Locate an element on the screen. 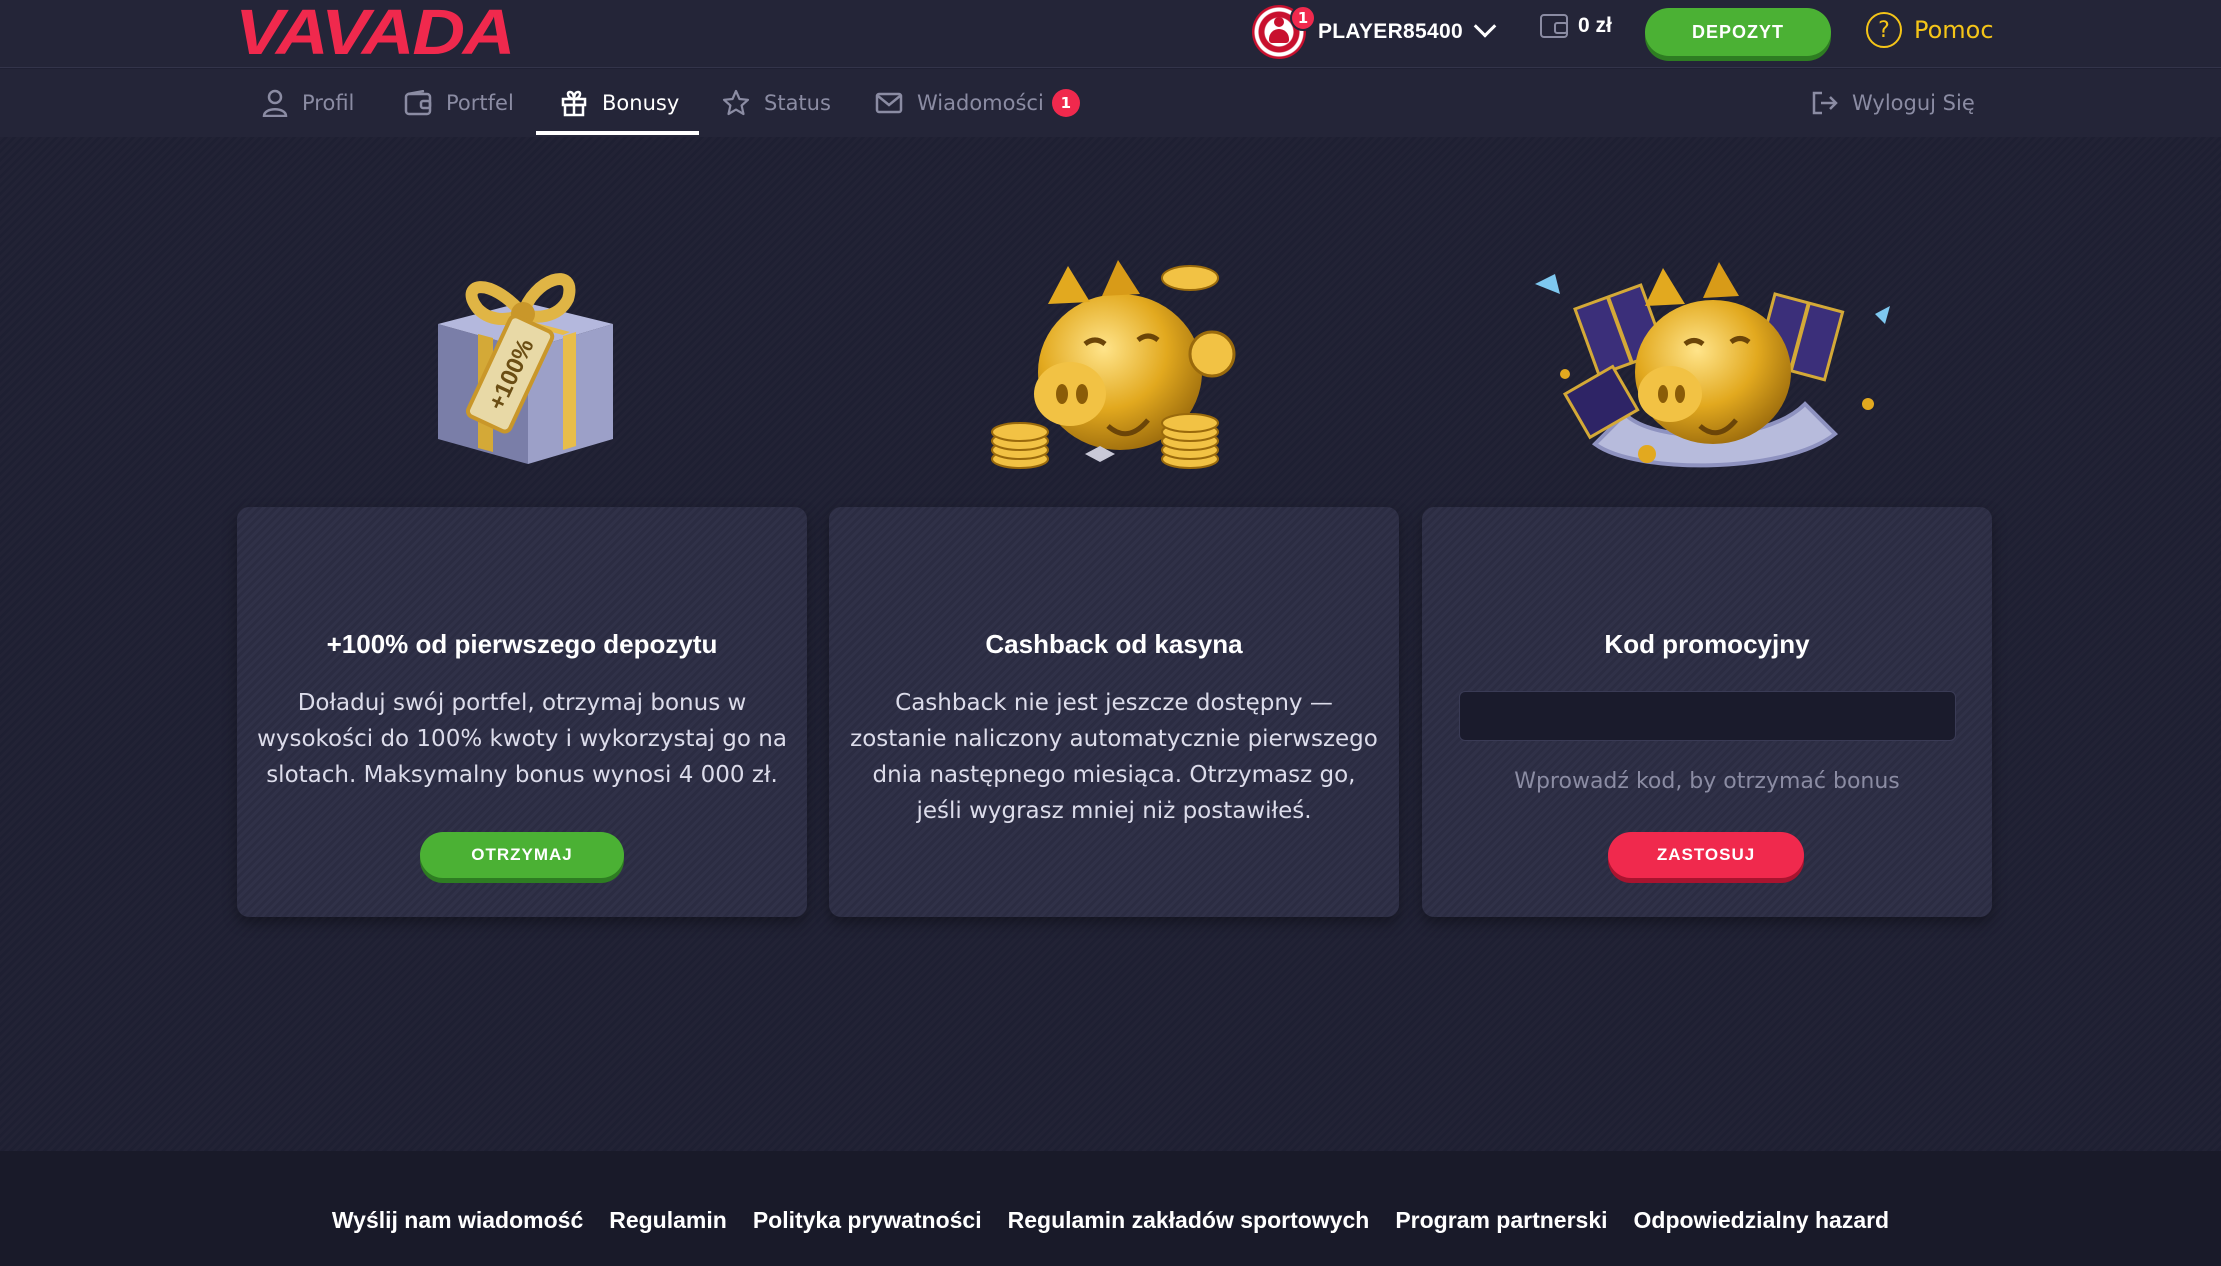 This screenshot has width=2221, height=1266. card-title: Cashback od kasyna is located at coordinates (1114, 644).